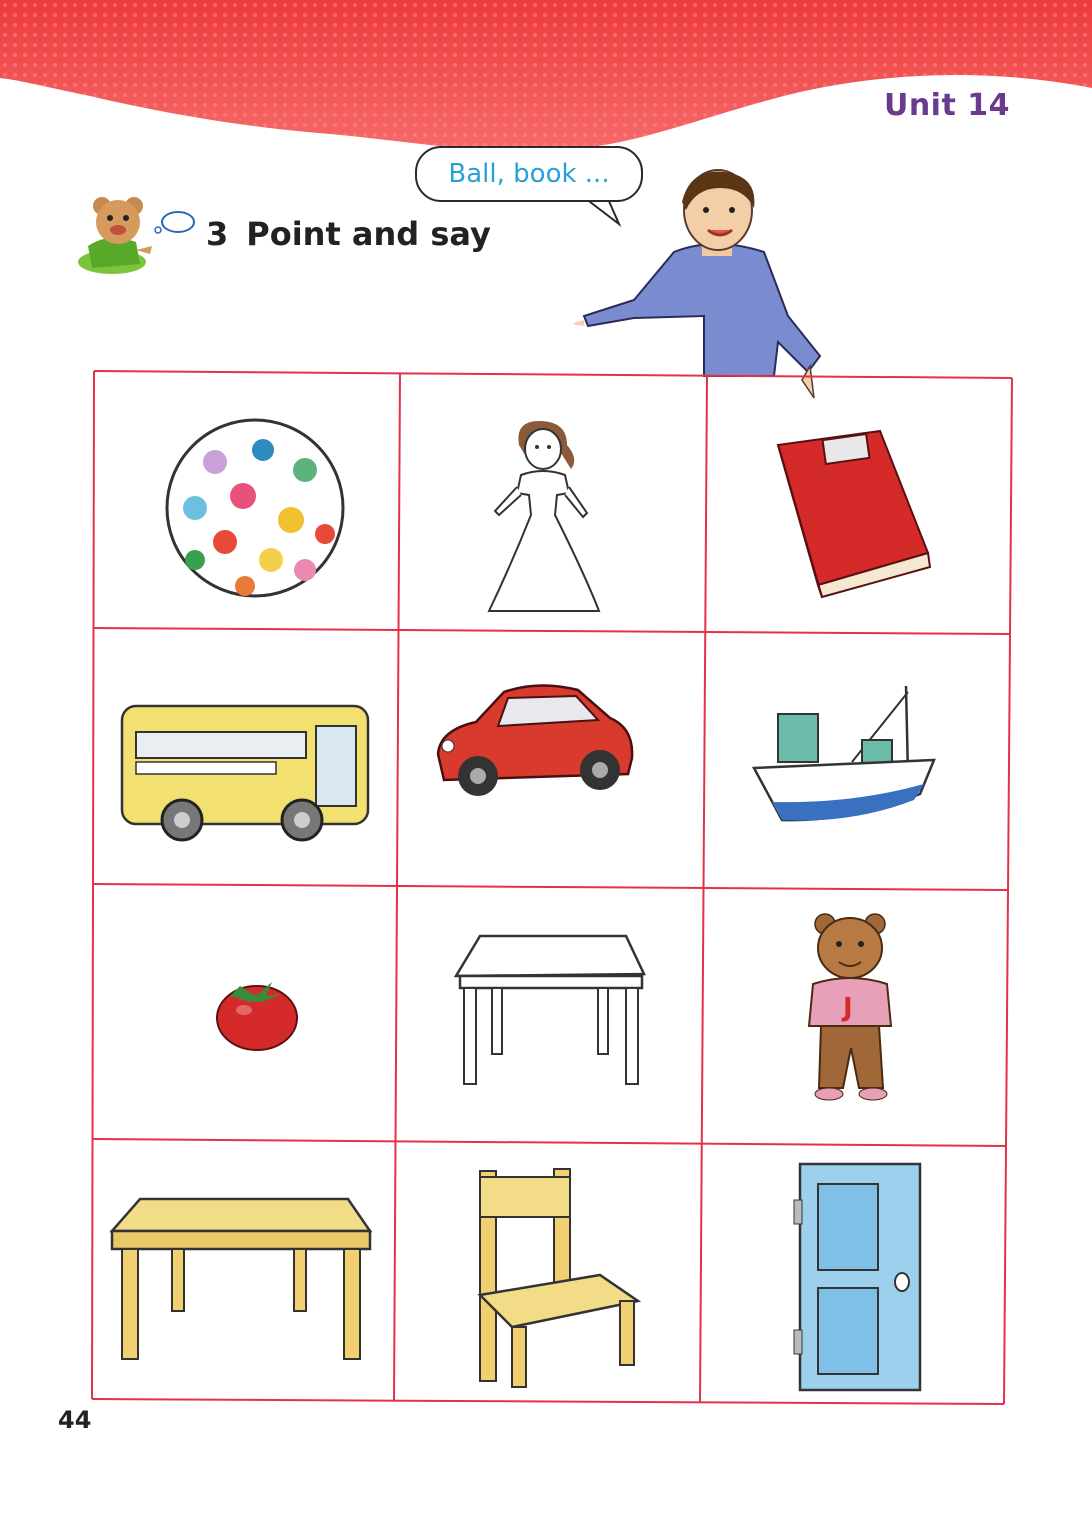  Describe the element at coordinates (535, 740) in the screenshot. I see `car-icon` at that location.